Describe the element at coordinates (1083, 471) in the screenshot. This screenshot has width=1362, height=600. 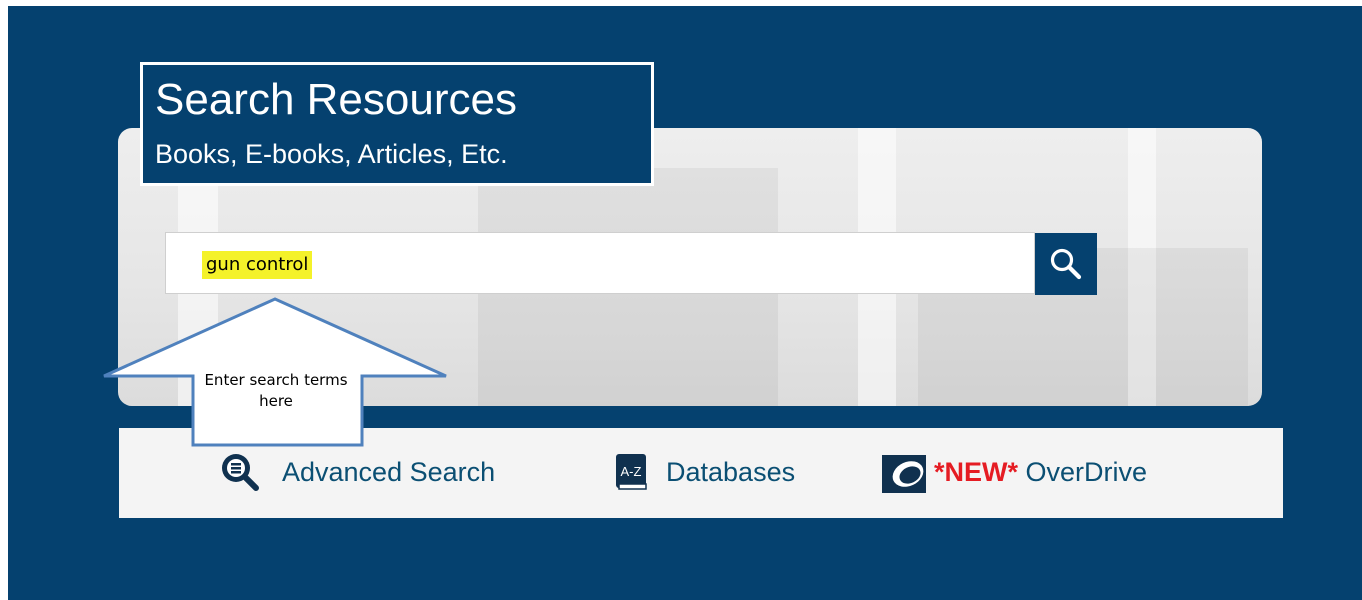
I see `overdrive-label: OverDrive` at that location.